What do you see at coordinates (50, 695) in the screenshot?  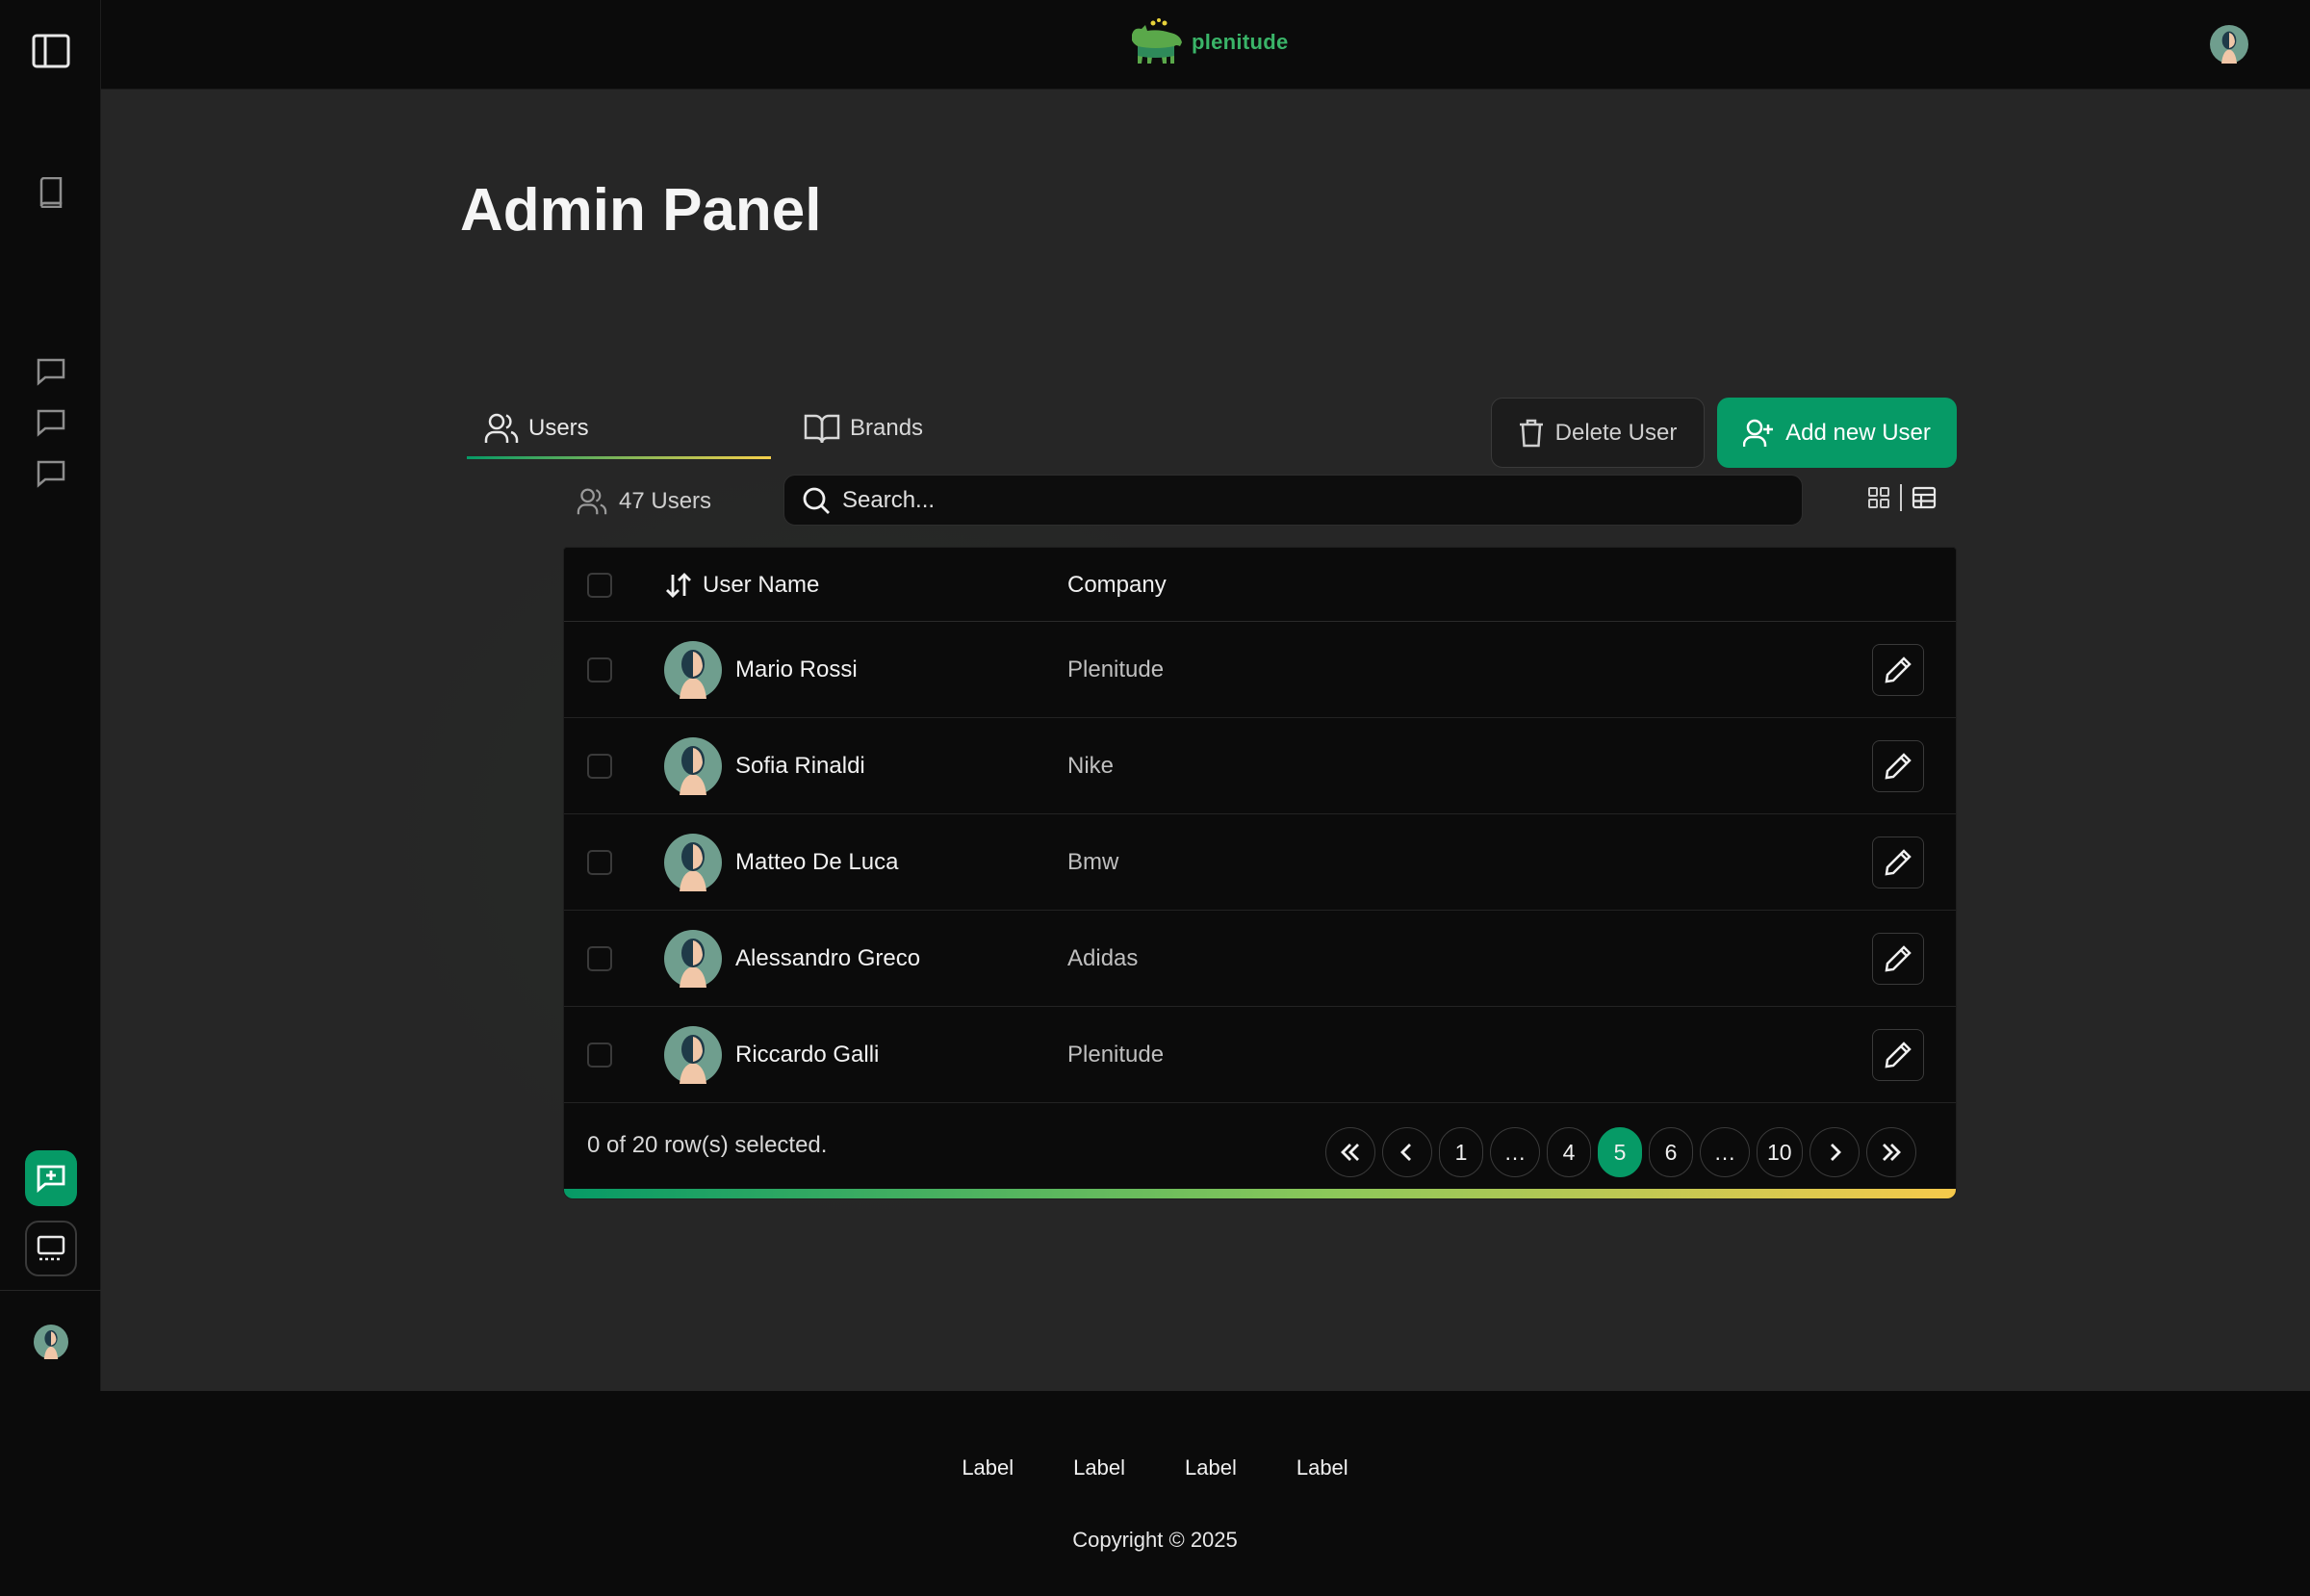 I see `sidebar` at bounding box center [50, 695].